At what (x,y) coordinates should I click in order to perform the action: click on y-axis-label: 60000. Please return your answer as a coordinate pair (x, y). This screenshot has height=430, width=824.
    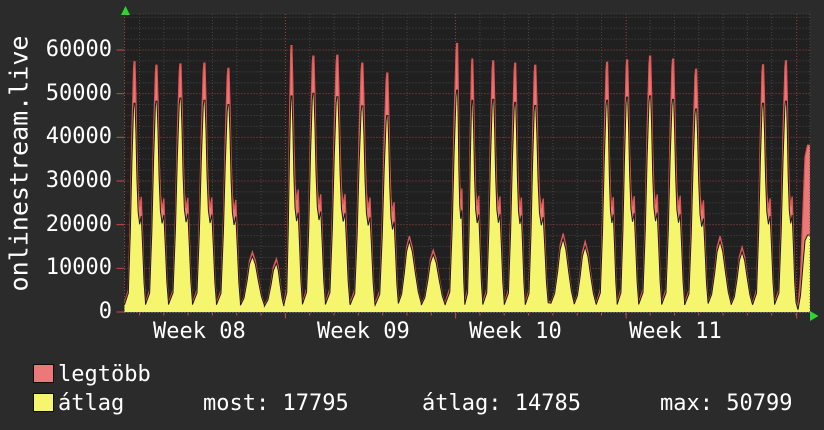
    Looking at the image, I should click on (78, 49).